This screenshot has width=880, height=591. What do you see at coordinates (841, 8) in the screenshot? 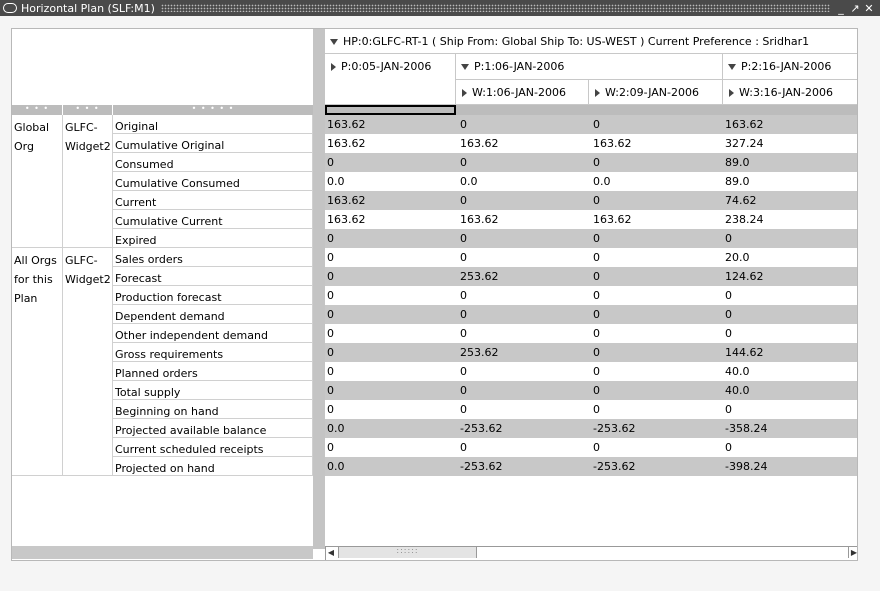
I see `minimize-icon: _` at bounding box center [841, 8].